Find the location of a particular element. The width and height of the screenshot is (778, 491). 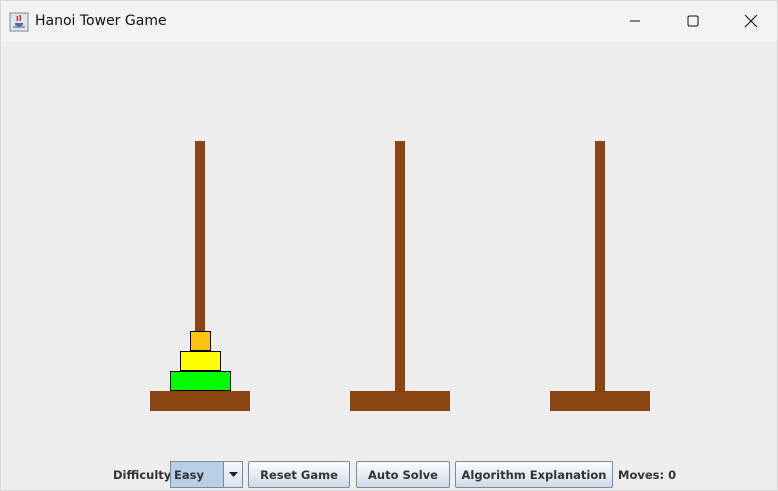

difficulty-select: Easy is located at coordinates (206, 474).